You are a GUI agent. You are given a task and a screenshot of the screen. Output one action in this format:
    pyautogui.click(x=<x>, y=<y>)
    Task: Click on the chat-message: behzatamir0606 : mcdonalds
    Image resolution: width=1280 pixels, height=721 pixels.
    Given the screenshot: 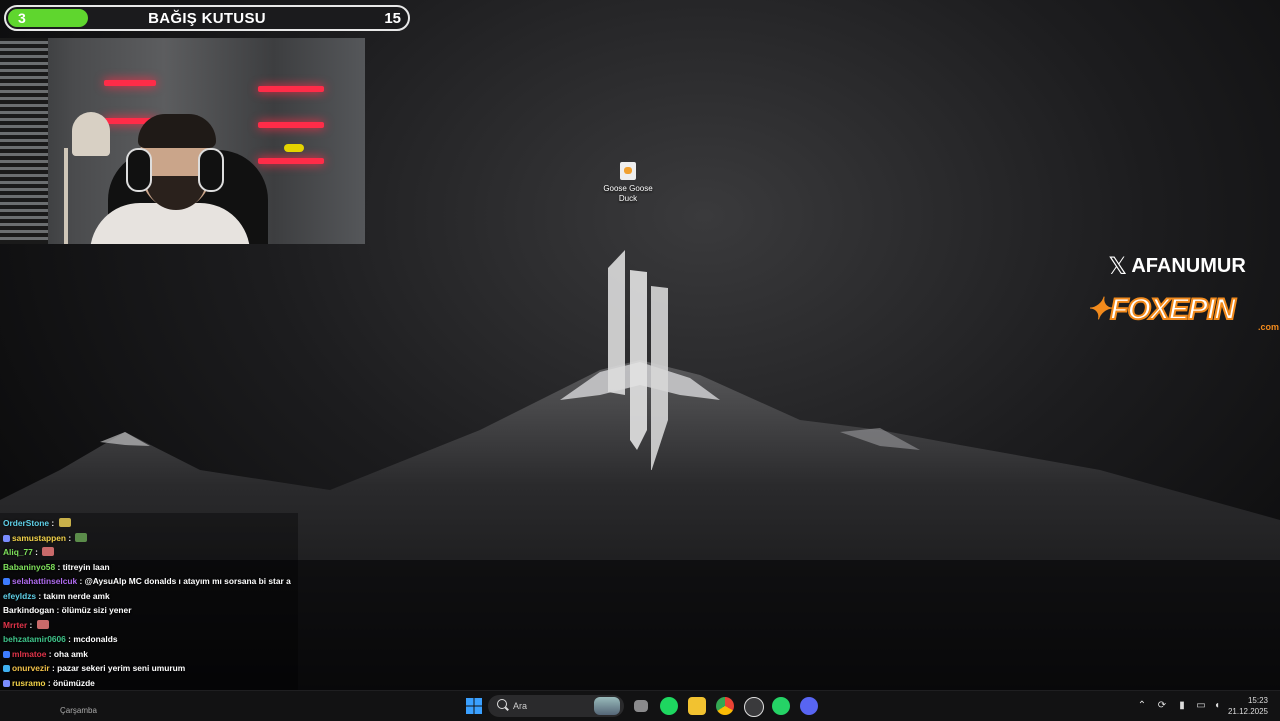 What is the action you would take?
    pyautogui.click(x=60, y=639)
    